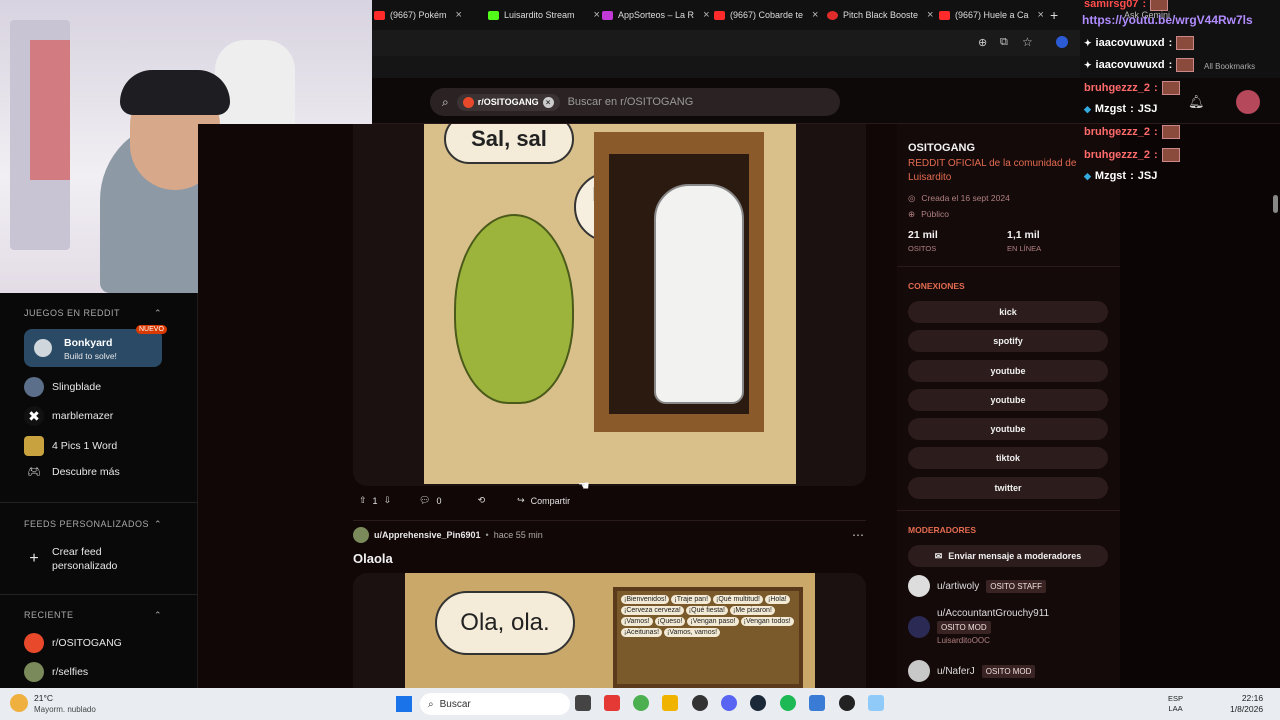 This screenshot has width=1280, height=720. What do you see at coordinates (86, 471) in the screenshot?
I see `nav-label: Descubre más` at bounding box center [86, 471].